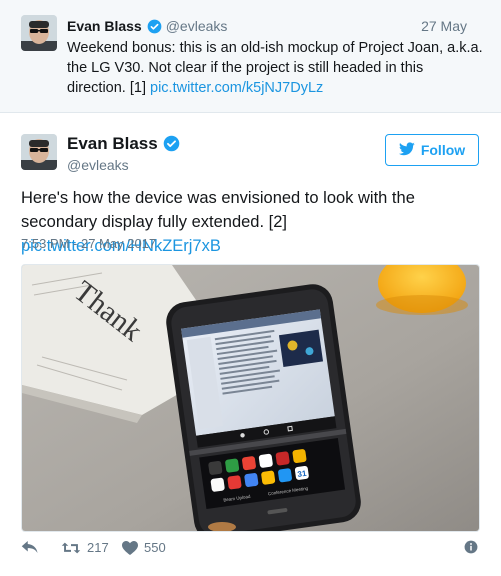 The height and width of the screenshot is (576, 501). Describe the element at coordinates (267, 26) in the screenshot. I see `parent-tweet-header: Evan Blass @evleaks 27 May` at that location.